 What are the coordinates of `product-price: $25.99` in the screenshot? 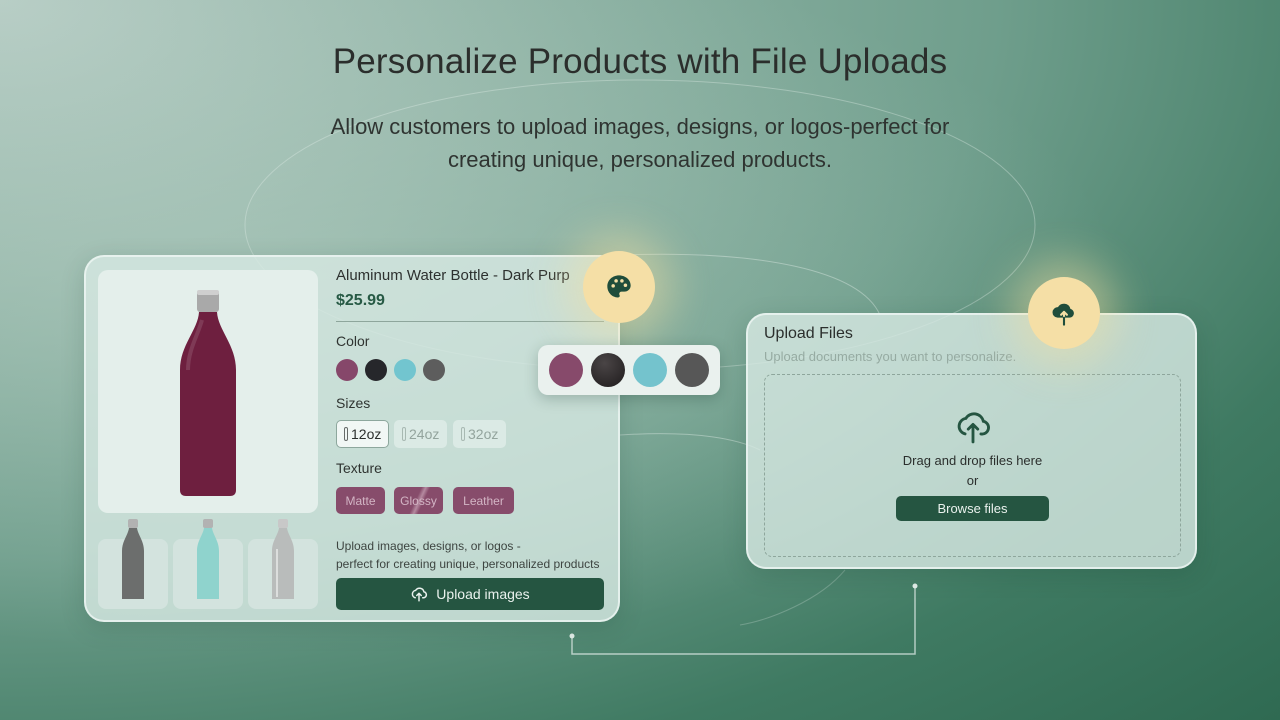 It's located at (360, 300).